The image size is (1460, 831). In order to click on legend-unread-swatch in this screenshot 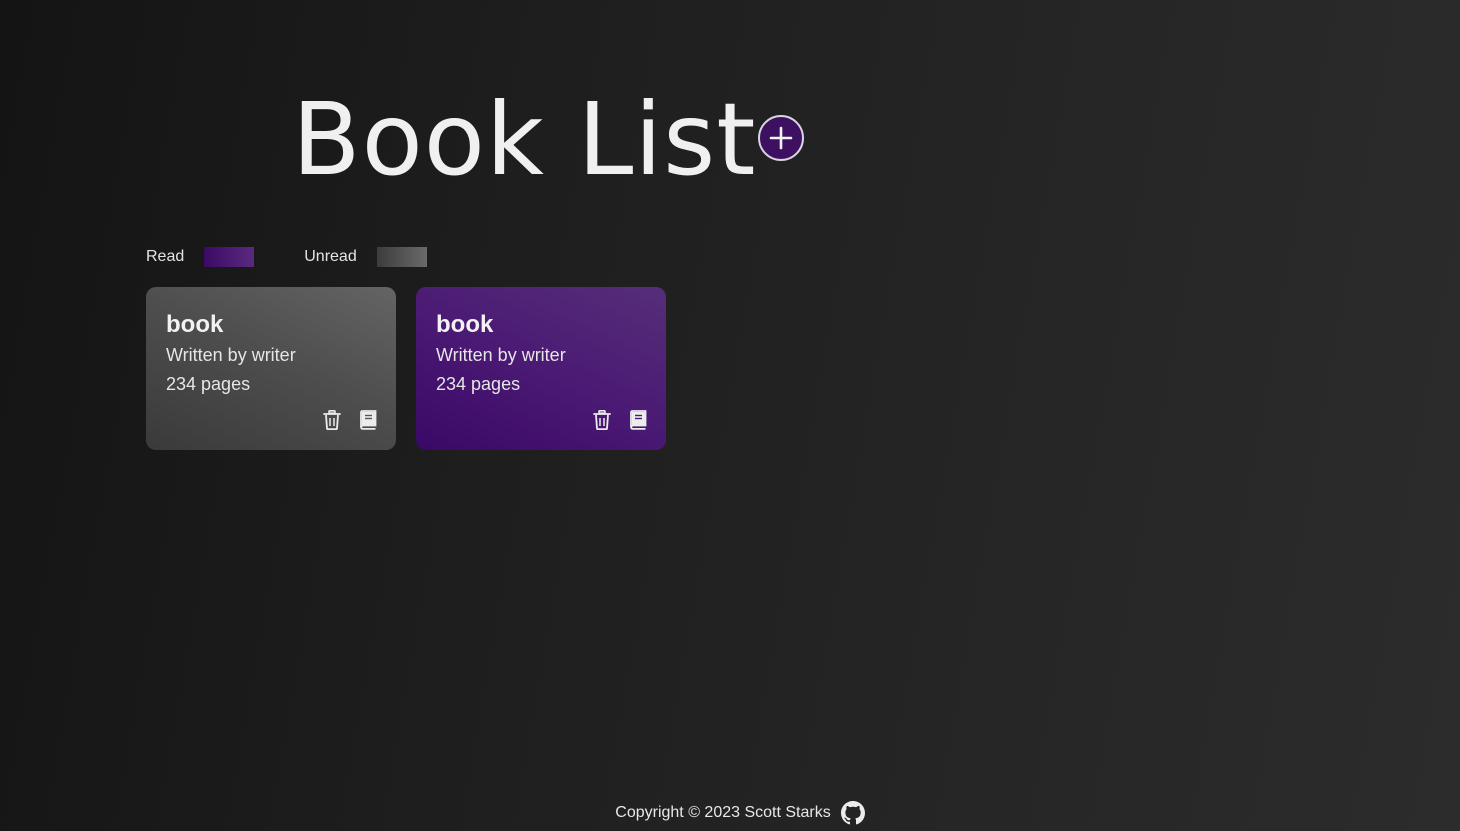, I will do `click(401, 257)`.